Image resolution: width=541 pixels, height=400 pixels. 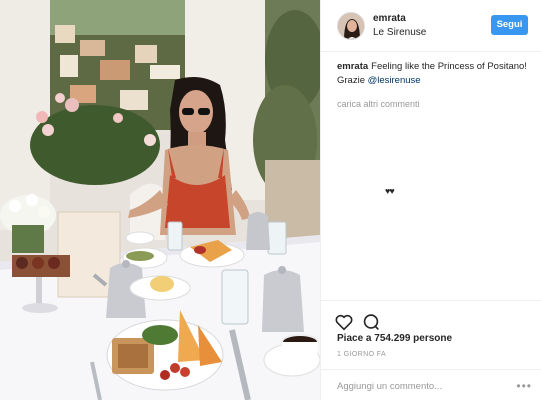 What do you see at coordinates (394, 338) in the screenshot?
I see `likes-count: Piace a 754.299 persone` at bounding box center [394, 338].